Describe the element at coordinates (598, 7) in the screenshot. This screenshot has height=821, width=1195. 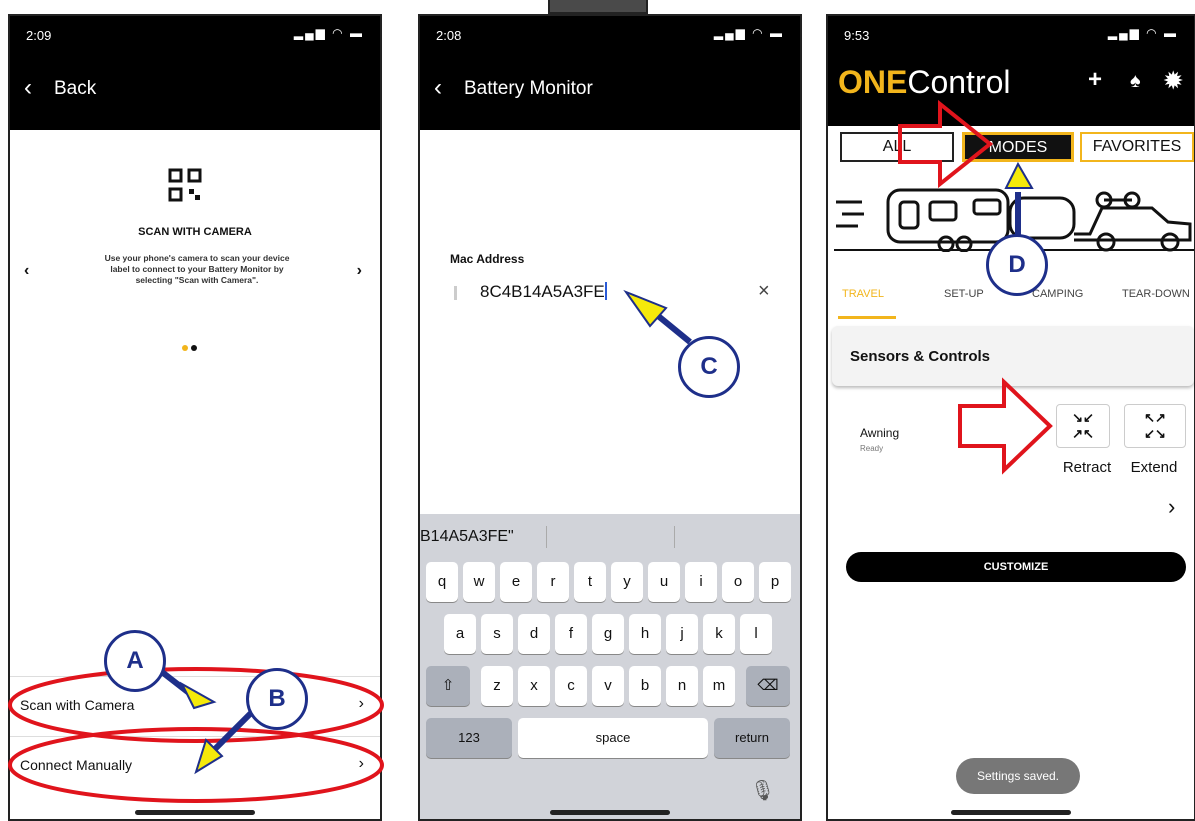
I see `top-tab` at that location.